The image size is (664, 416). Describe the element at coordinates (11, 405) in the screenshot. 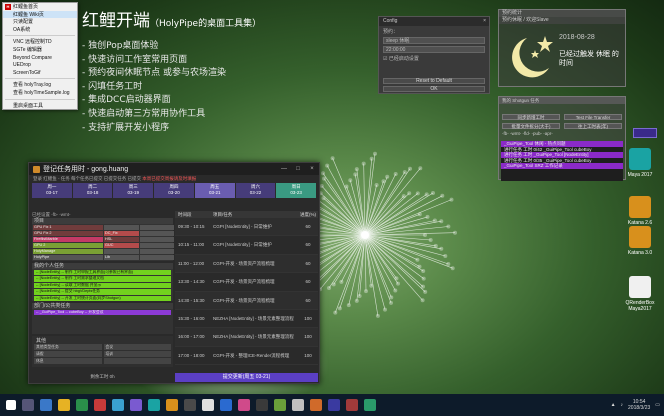

I see `start-button` at that location.